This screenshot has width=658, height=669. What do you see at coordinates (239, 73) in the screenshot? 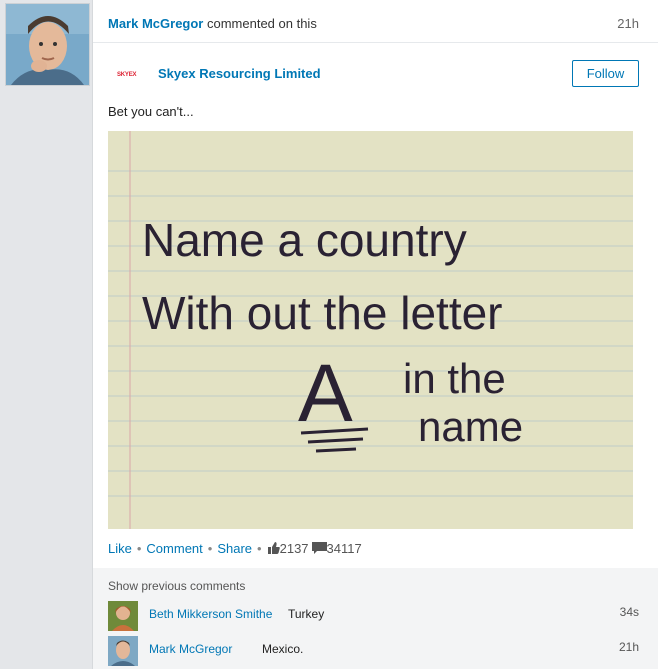
I see `company-name-link: Skyex Resourcing Limited` at bounding box center [239, 73].